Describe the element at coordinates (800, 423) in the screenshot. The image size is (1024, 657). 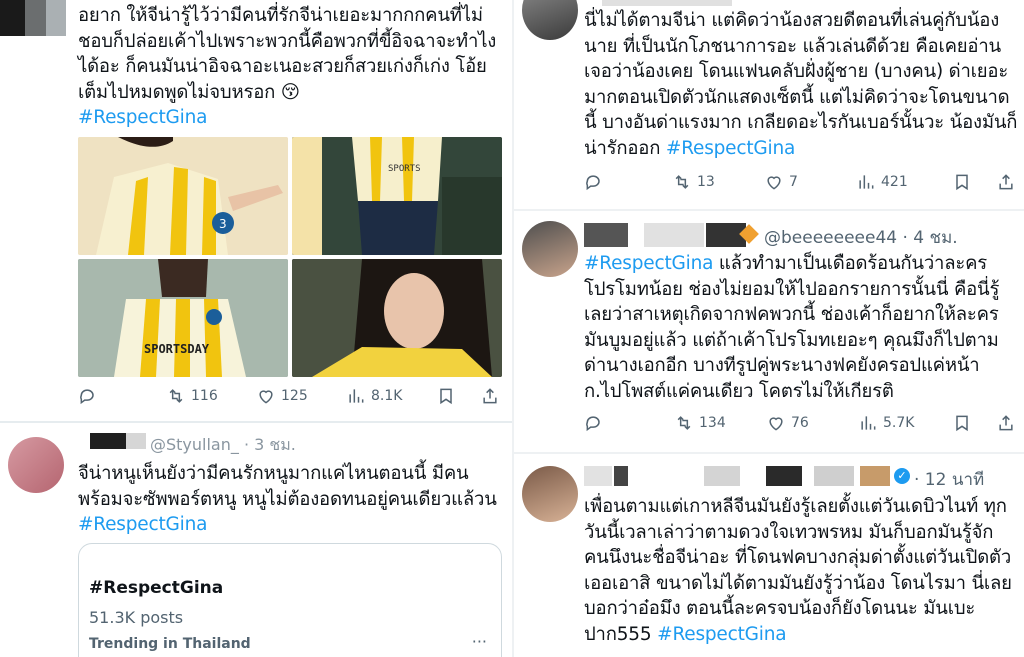
I see `like-count: 76` at that location.